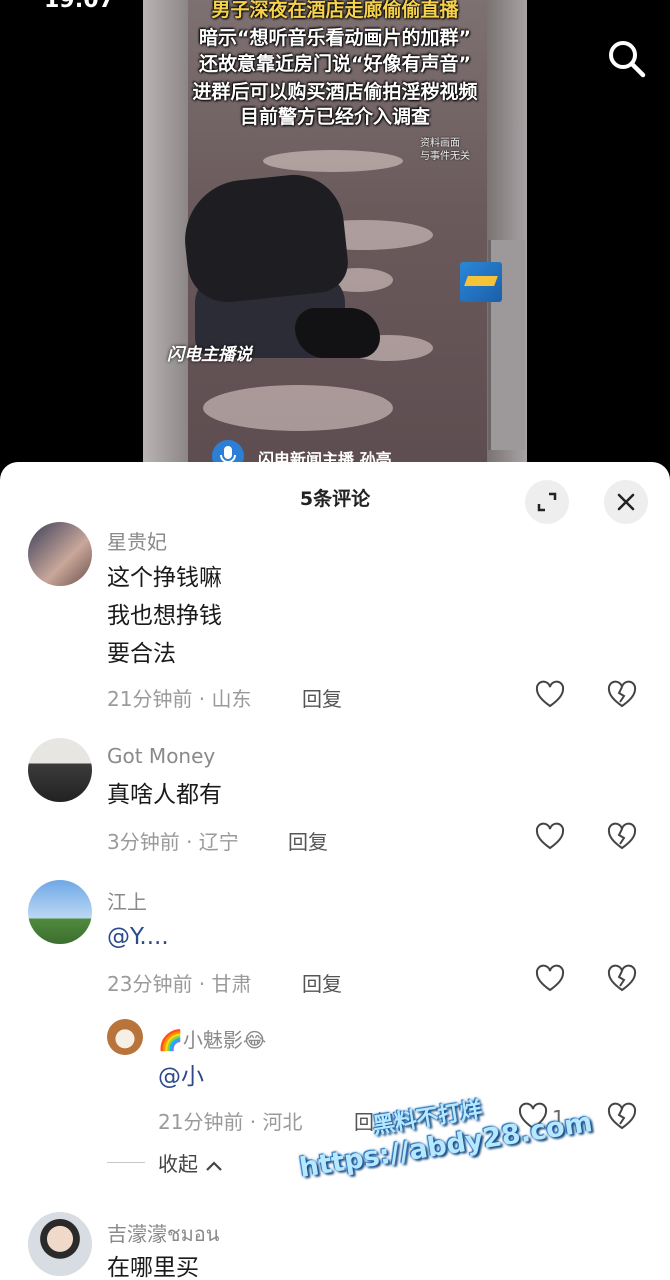  I want to click on search-button, so click(626, 58).